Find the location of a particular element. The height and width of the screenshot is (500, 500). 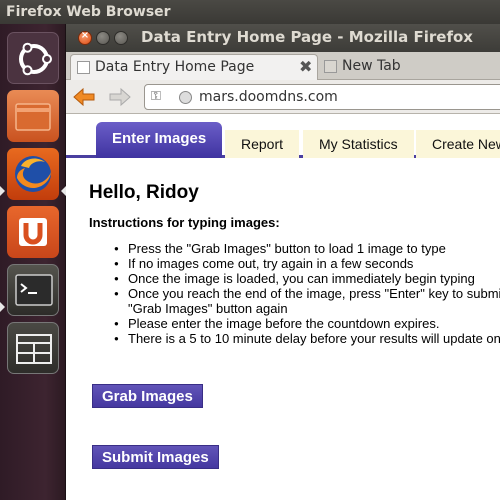

tab-label: Data Entry Home Page is located at coordinates (175, 67).